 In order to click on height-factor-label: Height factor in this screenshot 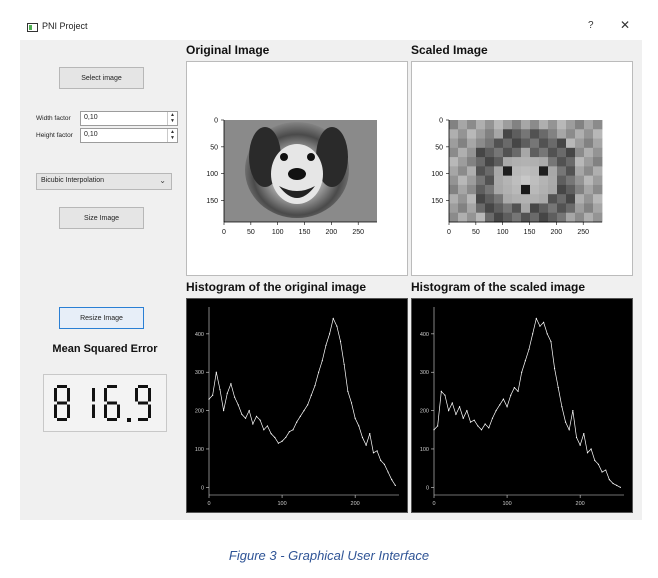, I will do `click(54, 135)`.